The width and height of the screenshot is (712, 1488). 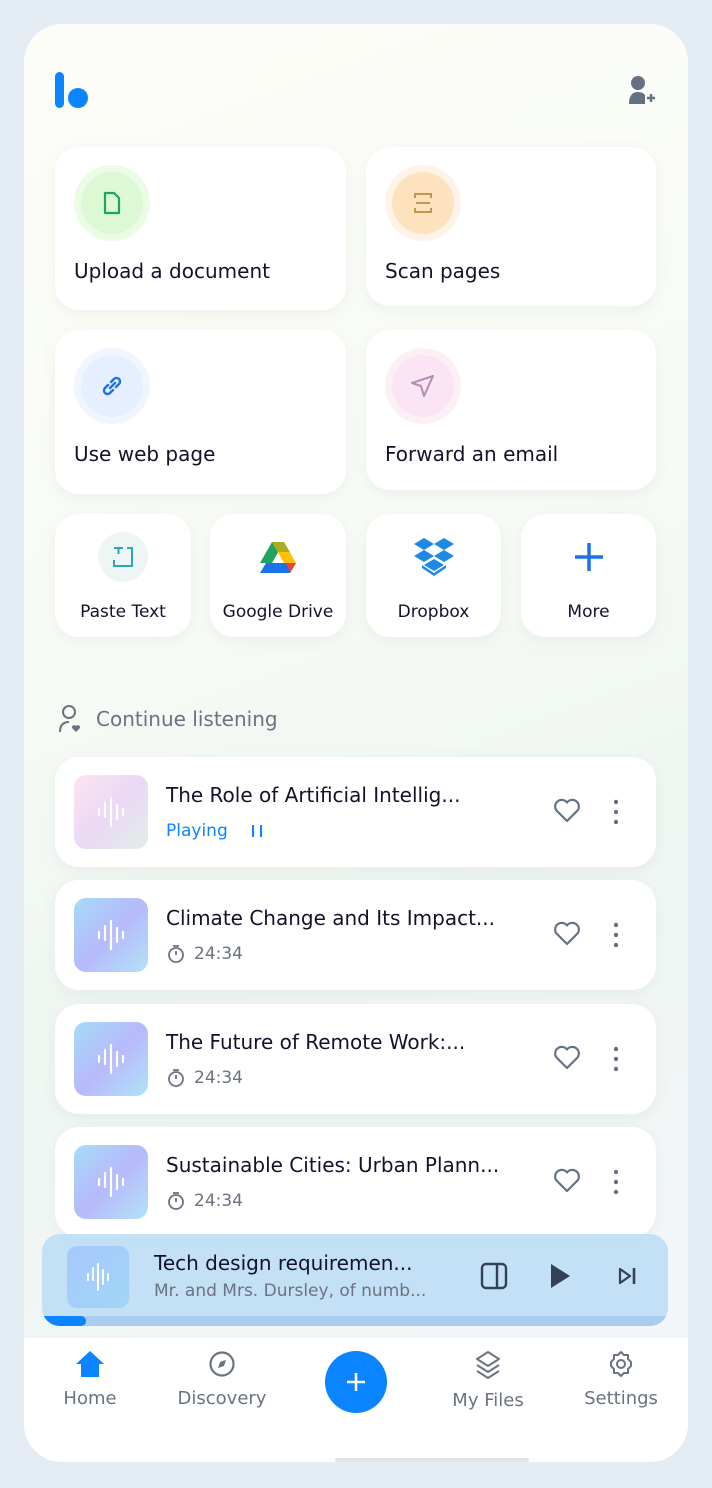 I want to click on nav-home: Home, so click(x=90, y=1379).